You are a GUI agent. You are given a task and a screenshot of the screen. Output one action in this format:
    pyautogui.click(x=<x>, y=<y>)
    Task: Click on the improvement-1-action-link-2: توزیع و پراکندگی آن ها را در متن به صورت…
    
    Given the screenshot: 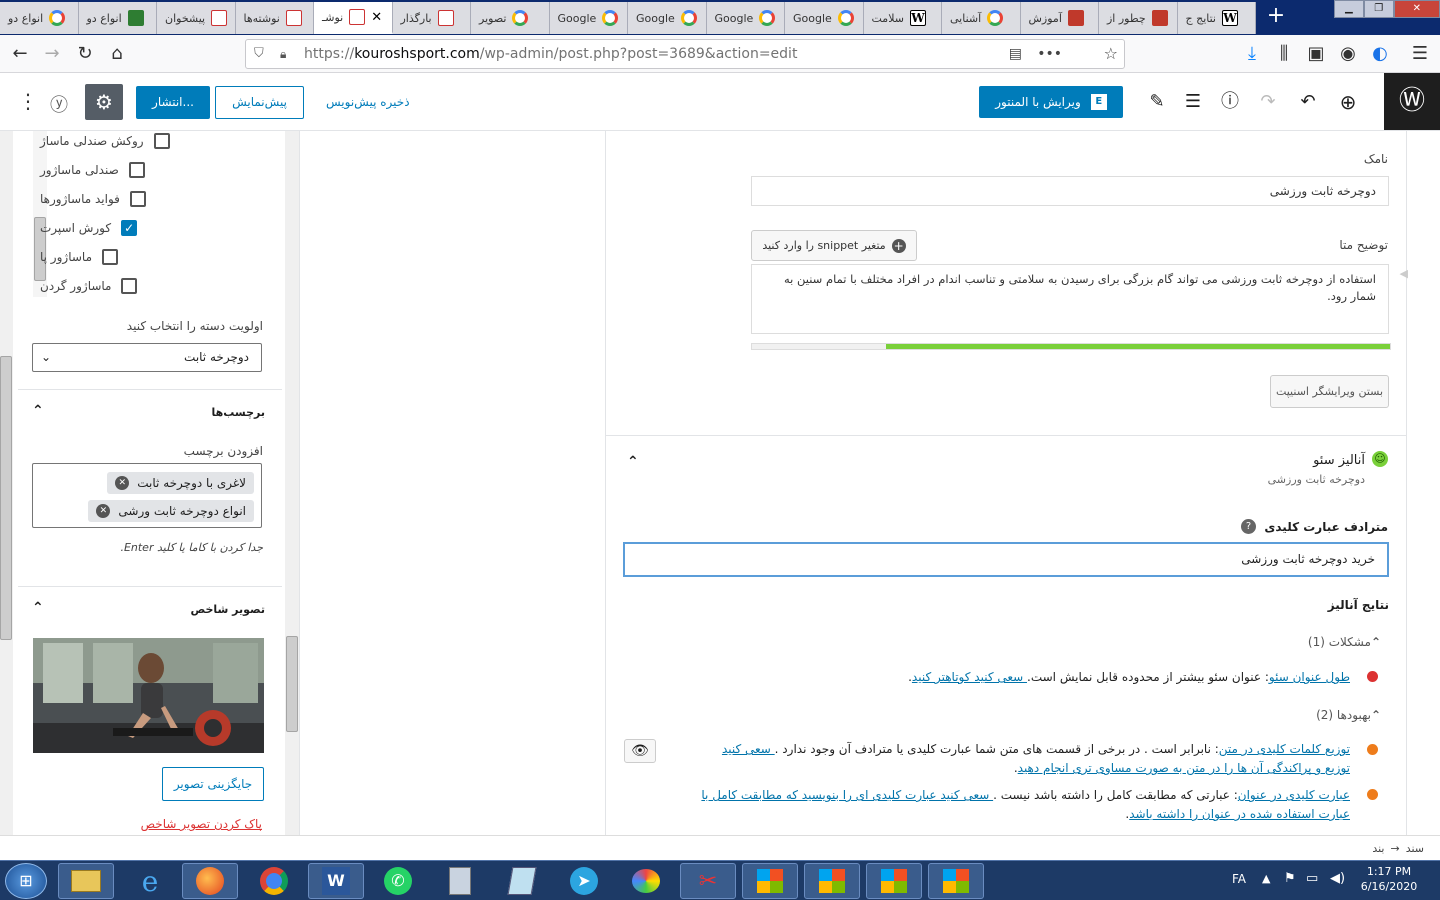 What is the action you would take?
    pyautogui.click(x=1184, y=768)
    